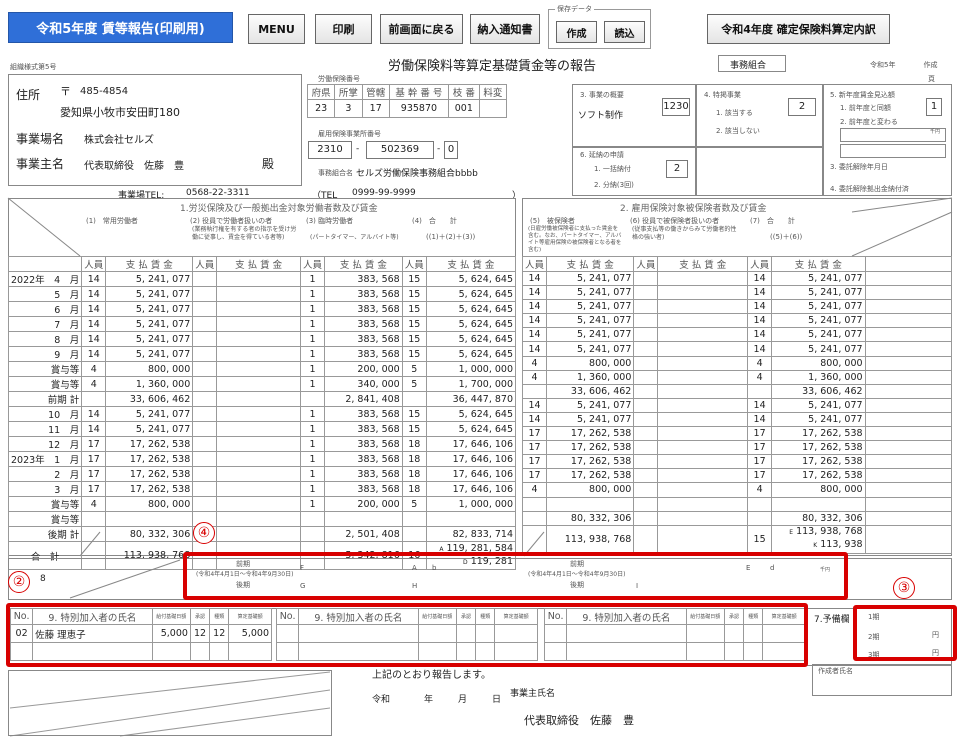 The width and height of the screenshot is (963, 739). I want to click on row-label: 前期 計, so click(45, 399).